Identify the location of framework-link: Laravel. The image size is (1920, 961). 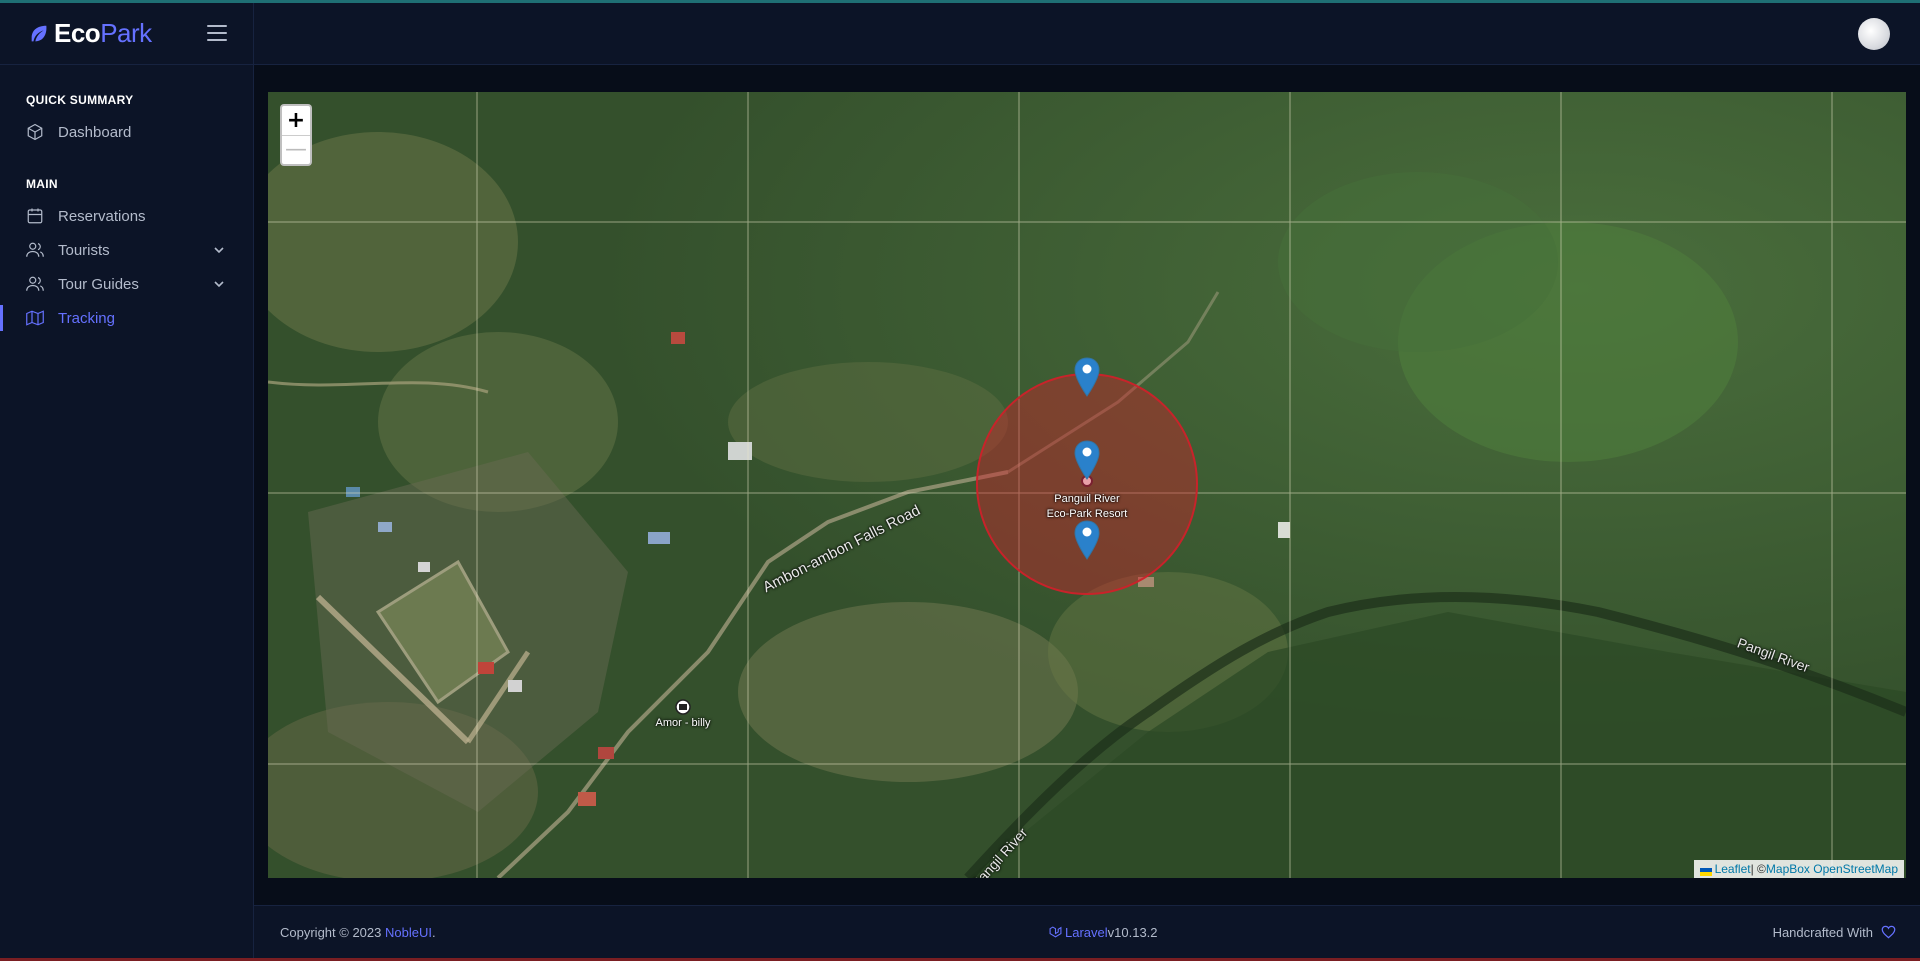
(1086, 932).